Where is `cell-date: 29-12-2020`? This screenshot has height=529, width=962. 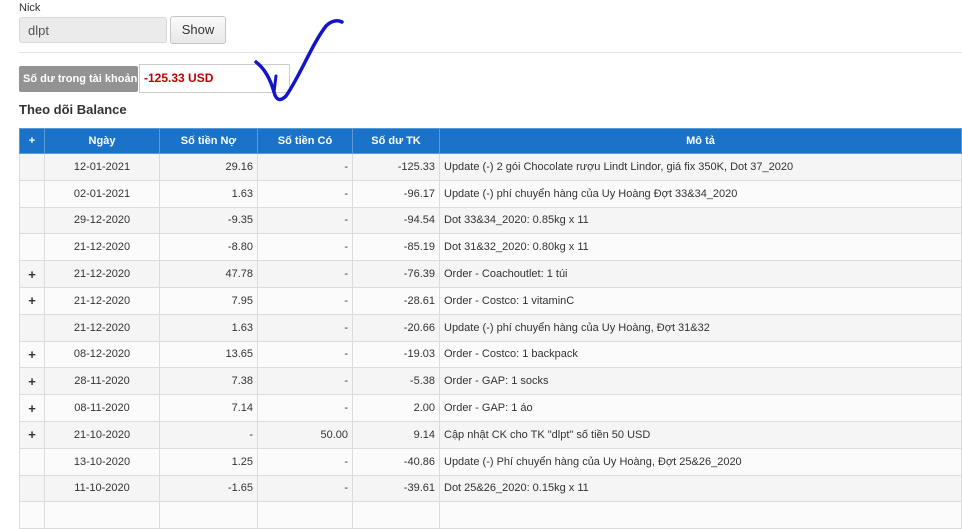
cell-date: 29-12-2020 is located at coordinates (102, 220).